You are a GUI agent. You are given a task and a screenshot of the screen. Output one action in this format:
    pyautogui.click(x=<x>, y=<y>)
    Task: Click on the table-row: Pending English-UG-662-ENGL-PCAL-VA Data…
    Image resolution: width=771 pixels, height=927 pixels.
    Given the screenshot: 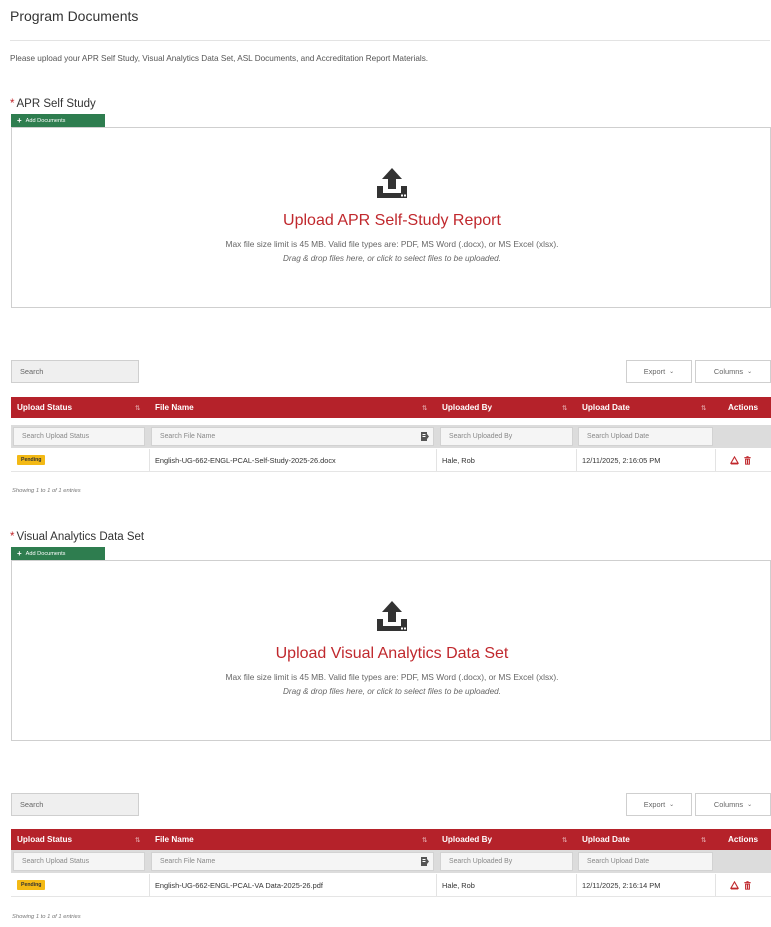 What is the action you would take?
    pyautogui.click(x=391, y=885)
    